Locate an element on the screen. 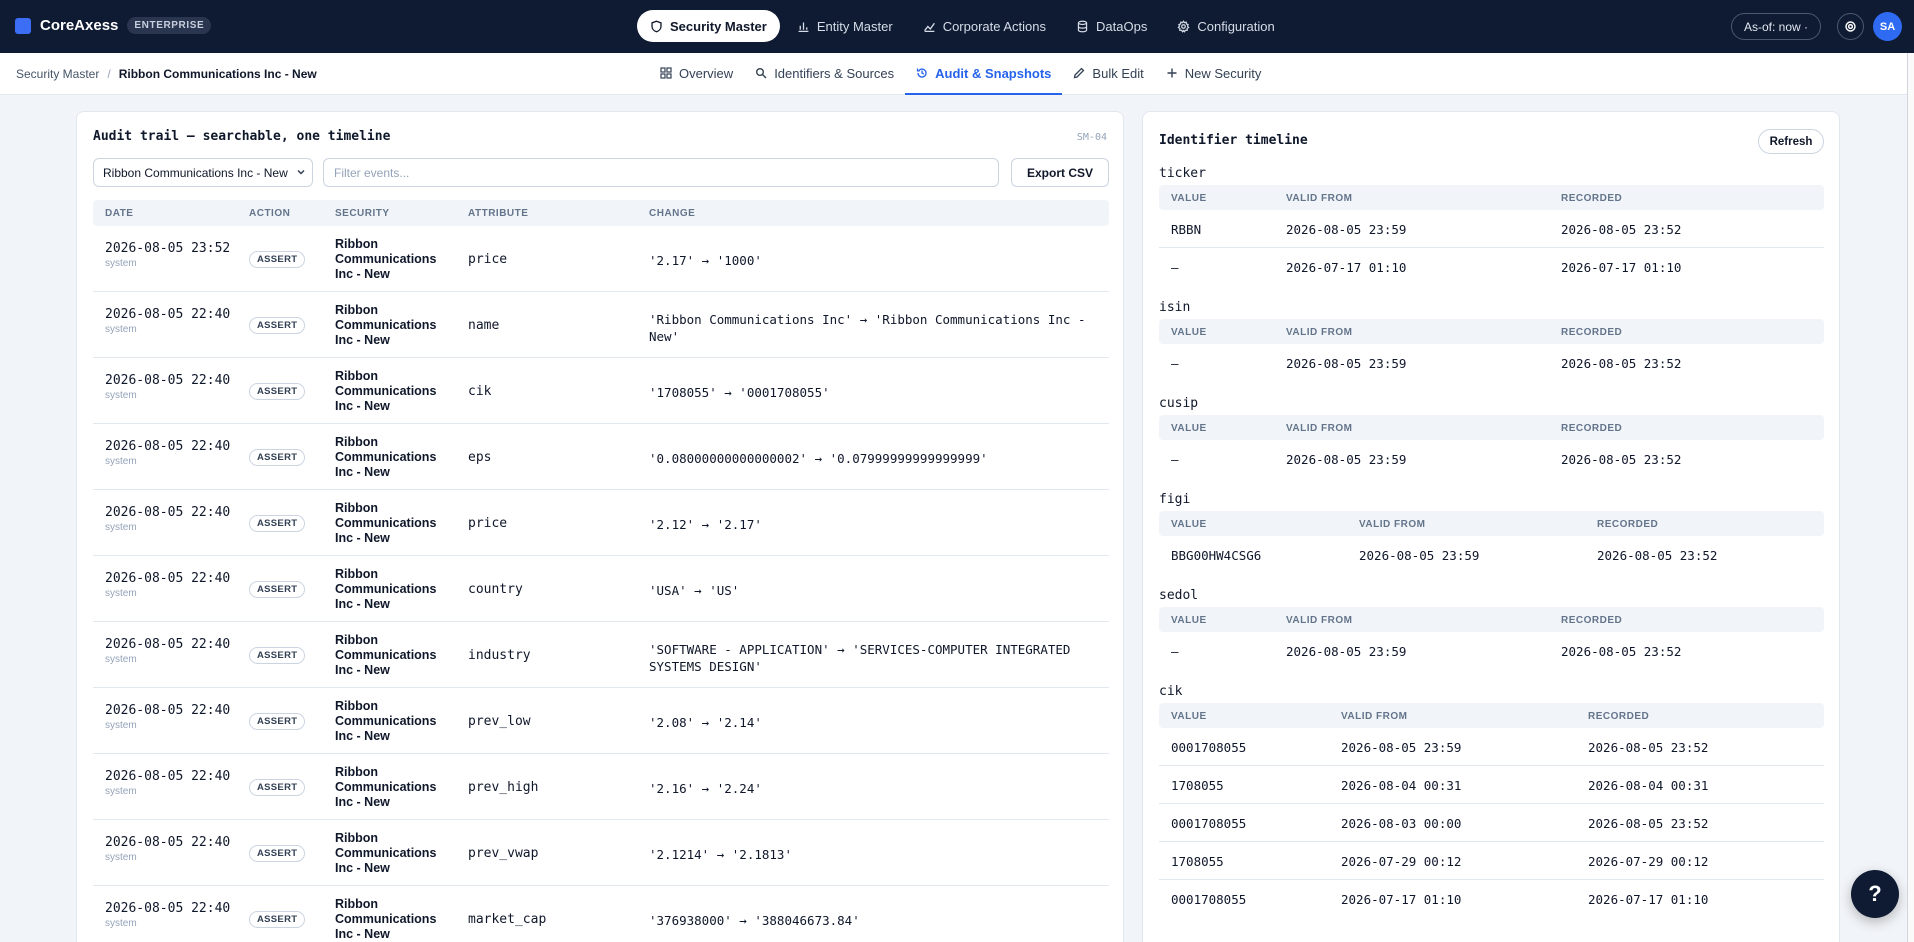  col-attribute: ATTRIBUTE is located at coordinates (498, 213).